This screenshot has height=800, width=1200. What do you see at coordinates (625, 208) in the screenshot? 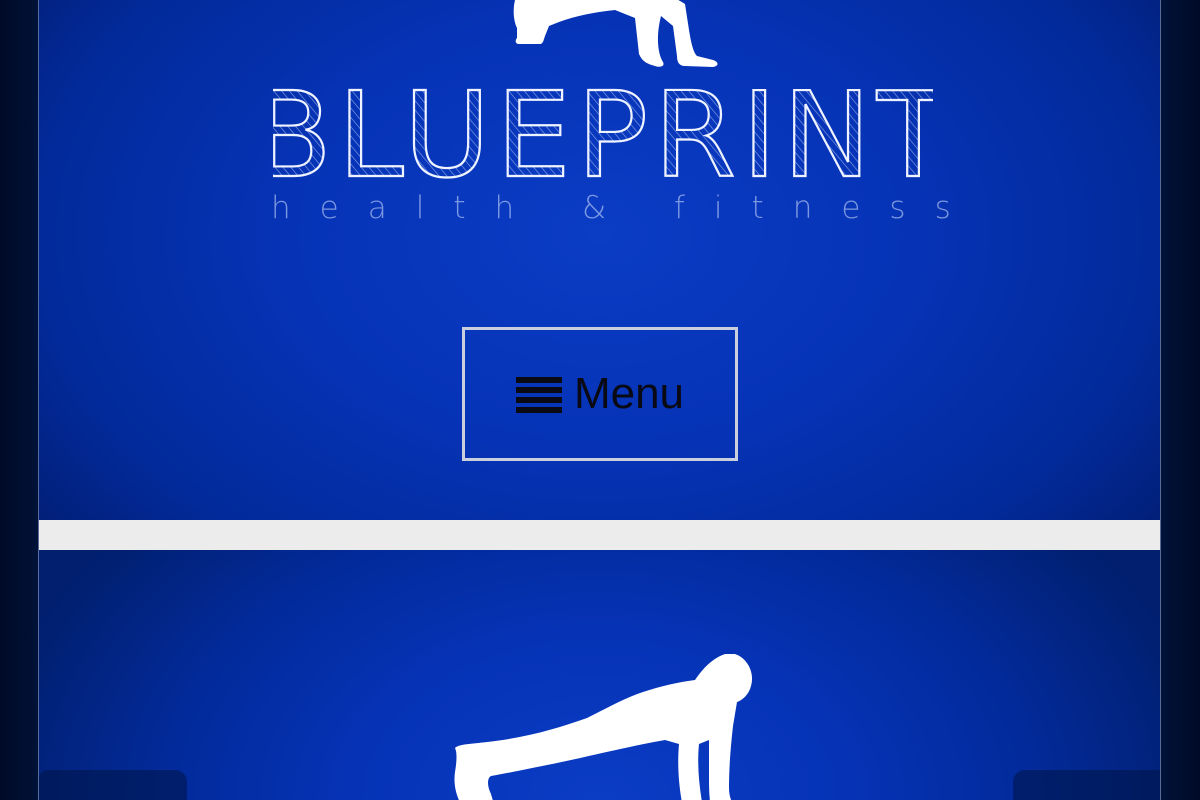
I see `brand-tagline: health & fitness` at bounding box center [625, 208].